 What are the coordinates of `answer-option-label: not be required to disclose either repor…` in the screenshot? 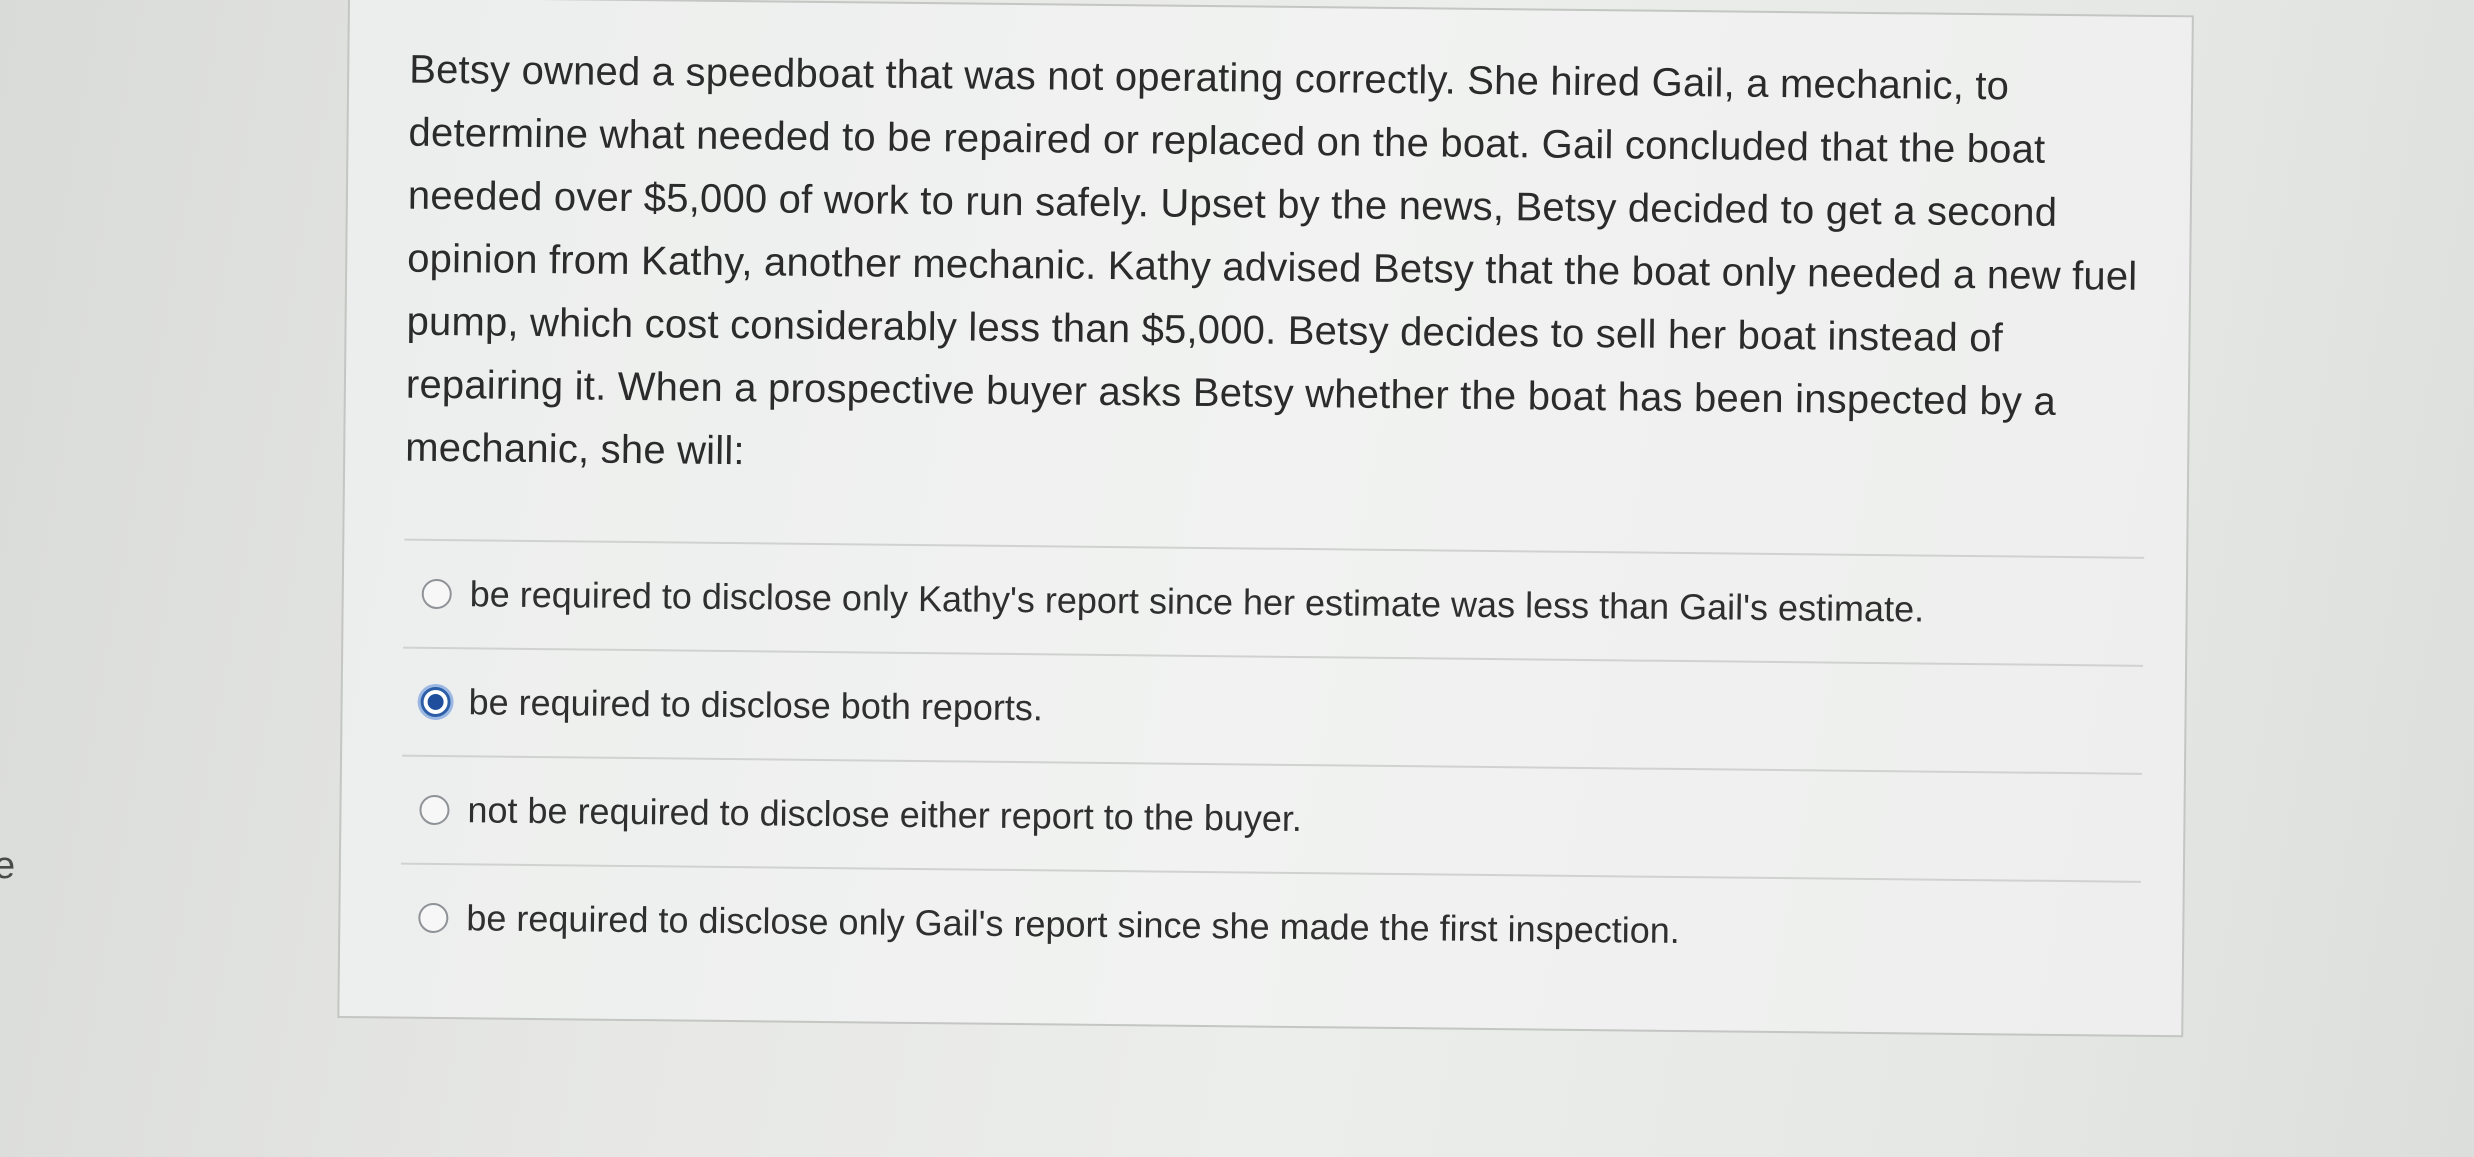 It's located at (885, 814).